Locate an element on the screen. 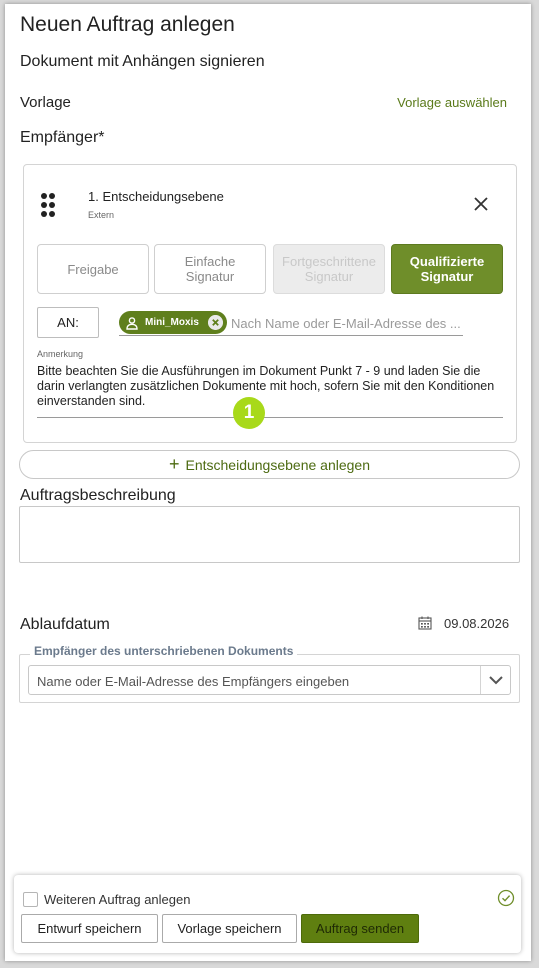 The width and height of the screenshot is (539, 968). level-subtitle: Extern is located at coordinates (101, 215).